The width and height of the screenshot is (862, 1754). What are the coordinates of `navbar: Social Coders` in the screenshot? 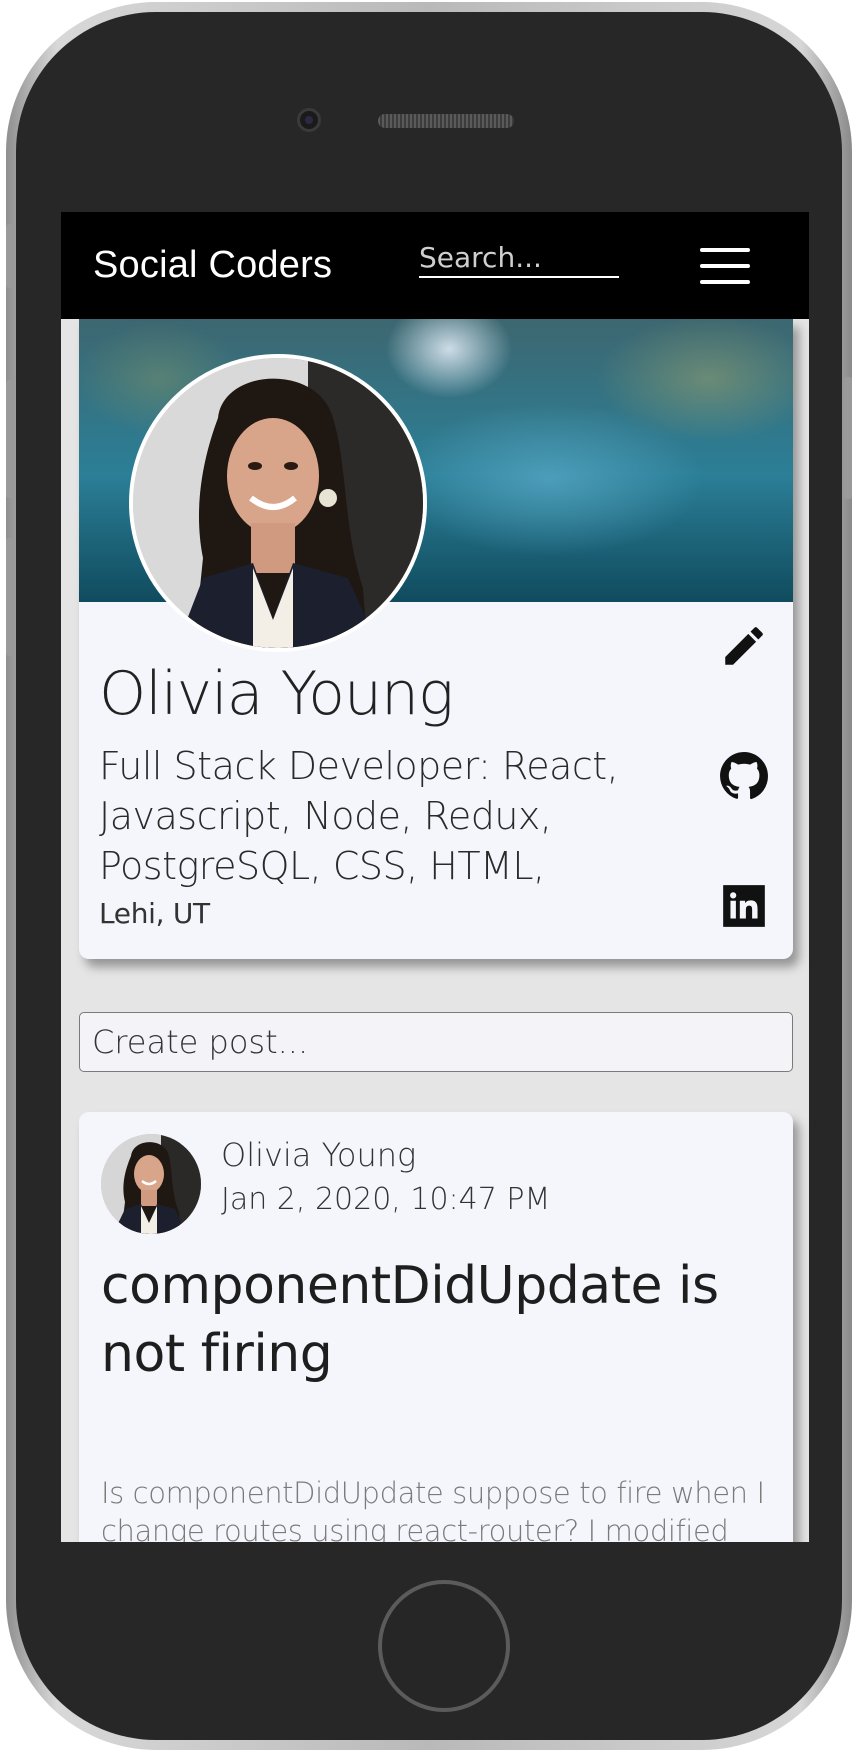 It's located at (435, 265).